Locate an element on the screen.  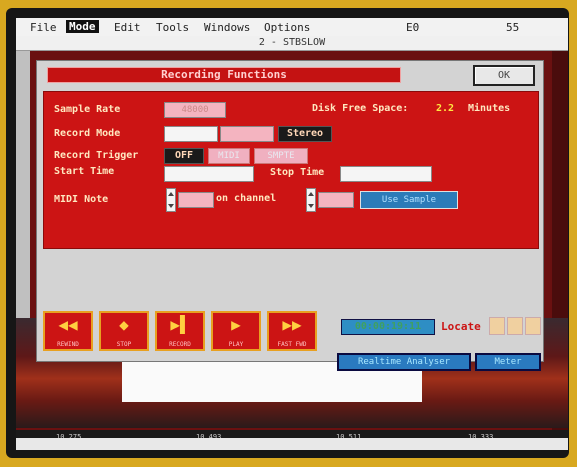
stop-time-field is located at coordinates (386, 174).